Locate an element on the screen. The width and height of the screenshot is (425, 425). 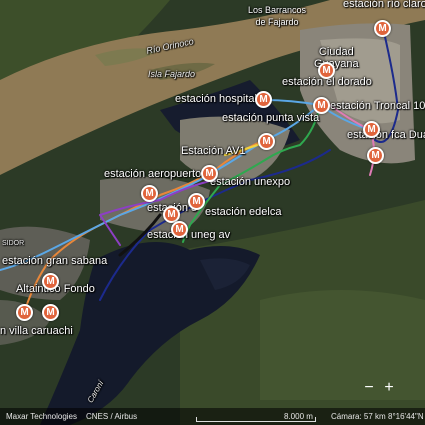
station-marker-rio-claro: M is located at coordinates (382, 28).